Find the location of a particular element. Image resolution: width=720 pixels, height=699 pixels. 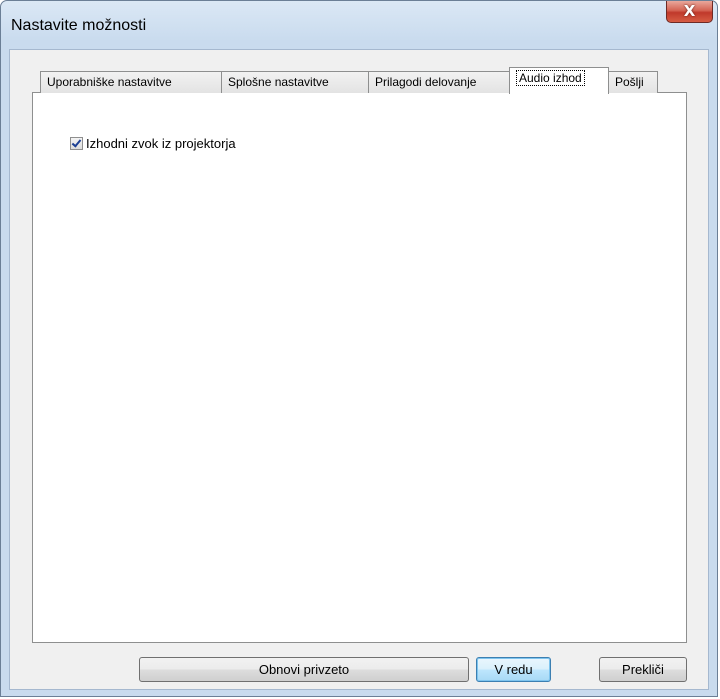

output-sound-checkbox-row: Izhodni zvok iz projektorja is located at coordinates (153, 143).